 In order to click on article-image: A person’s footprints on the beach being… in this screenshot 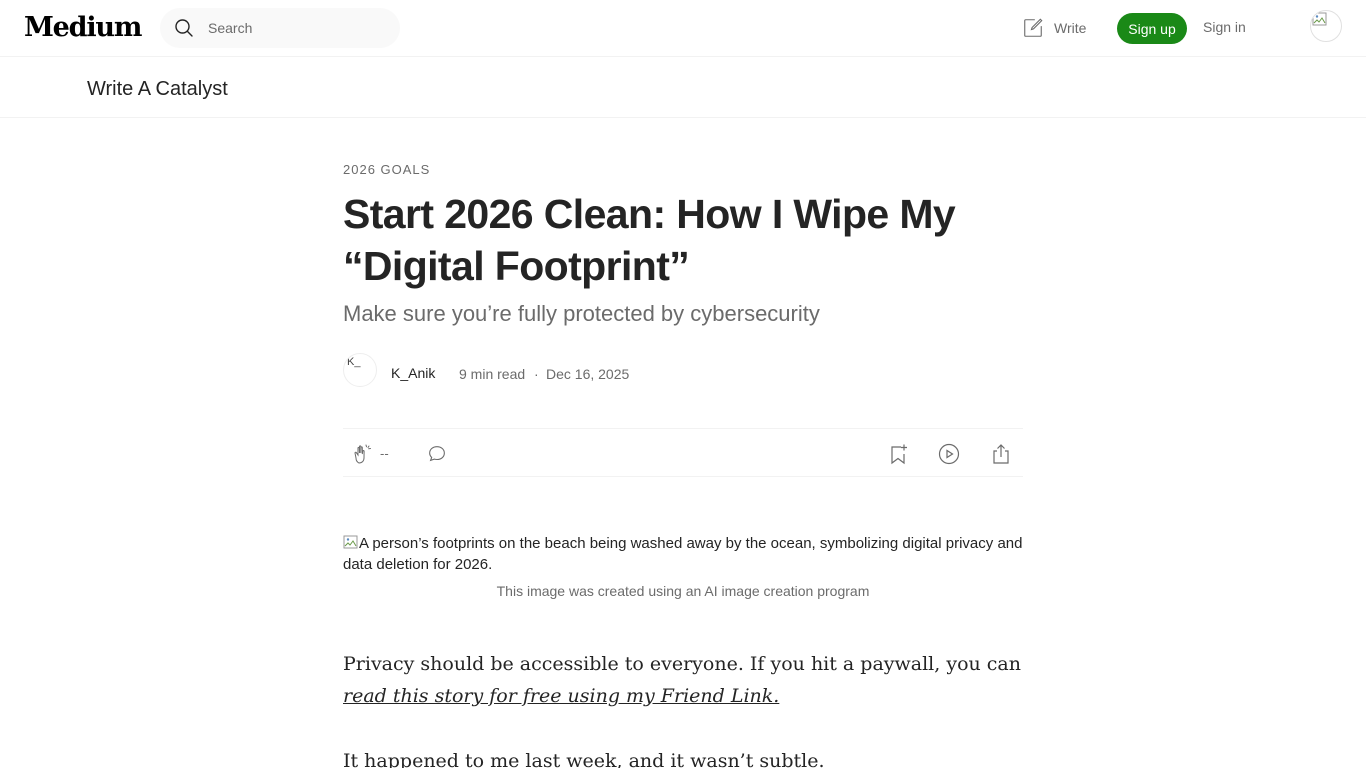, I will do `click(683, 554)`.